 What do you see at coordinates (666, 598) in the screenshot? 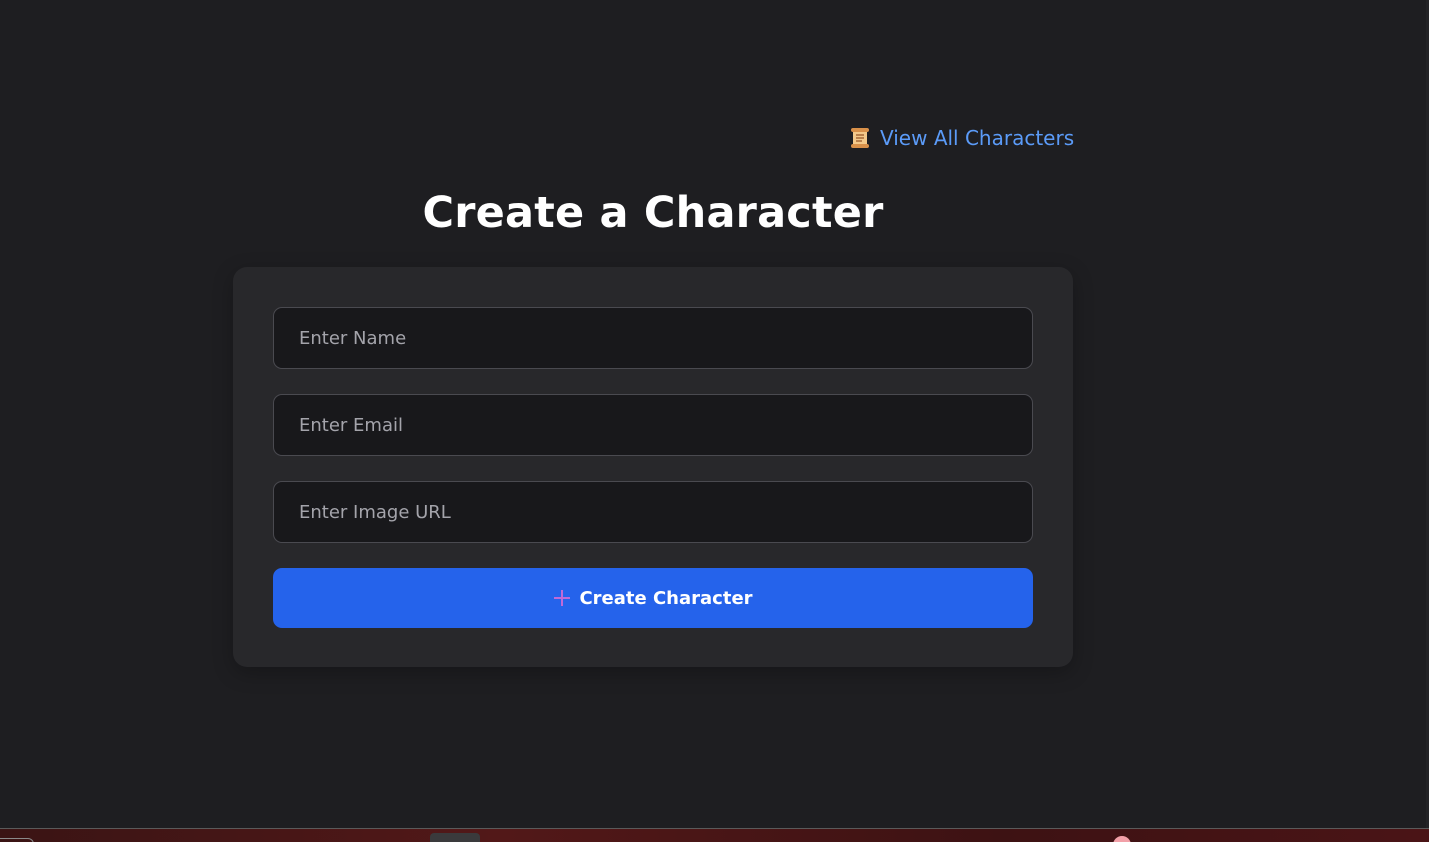
I see `create-character-label: Create Character` at bounding box center [666, 598].